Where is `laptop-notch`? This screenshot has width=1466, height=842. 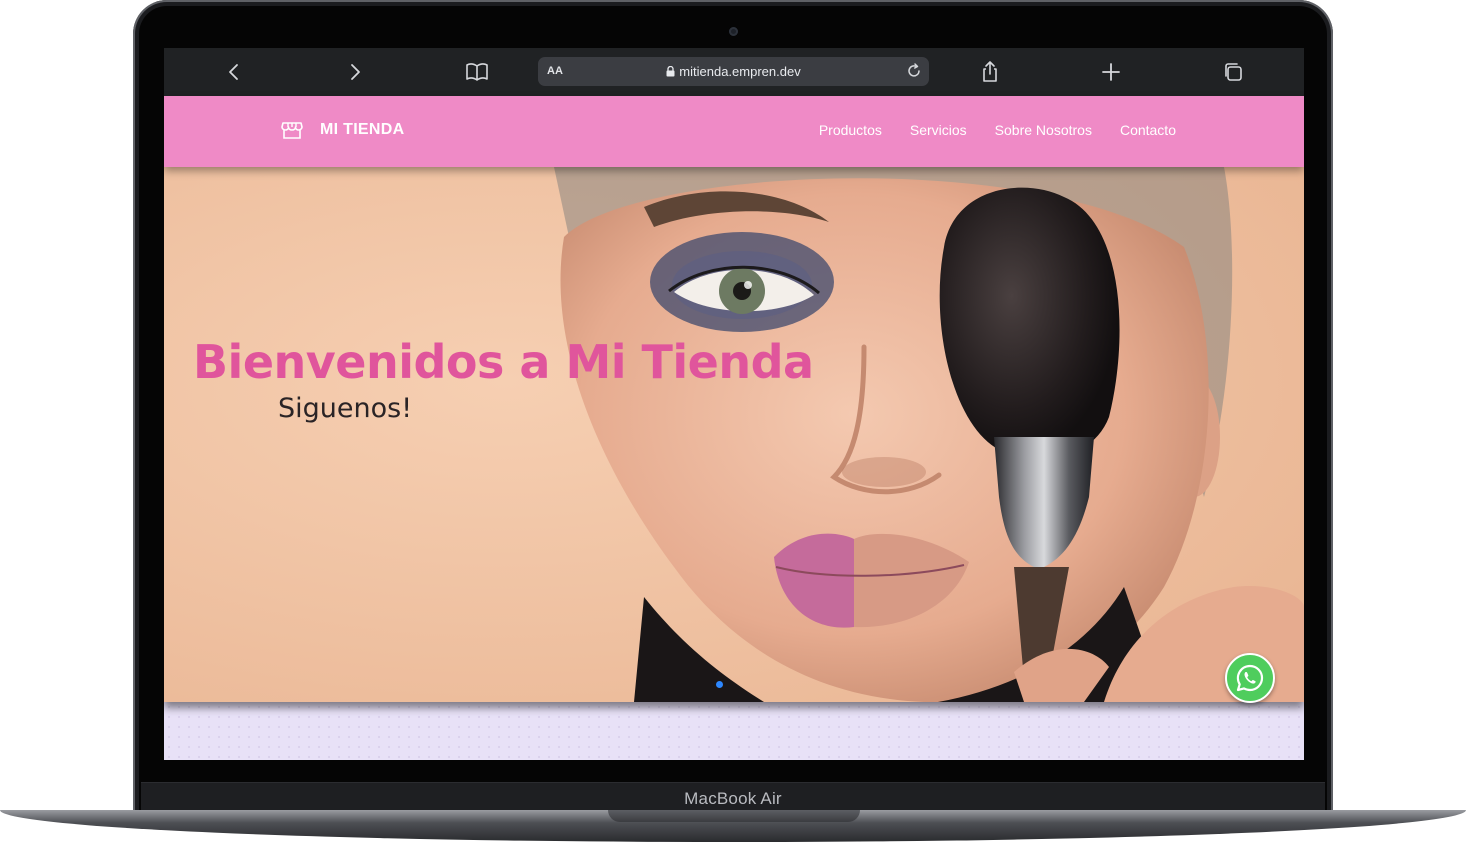 laptop-notch is located at coordinates (734, 816).